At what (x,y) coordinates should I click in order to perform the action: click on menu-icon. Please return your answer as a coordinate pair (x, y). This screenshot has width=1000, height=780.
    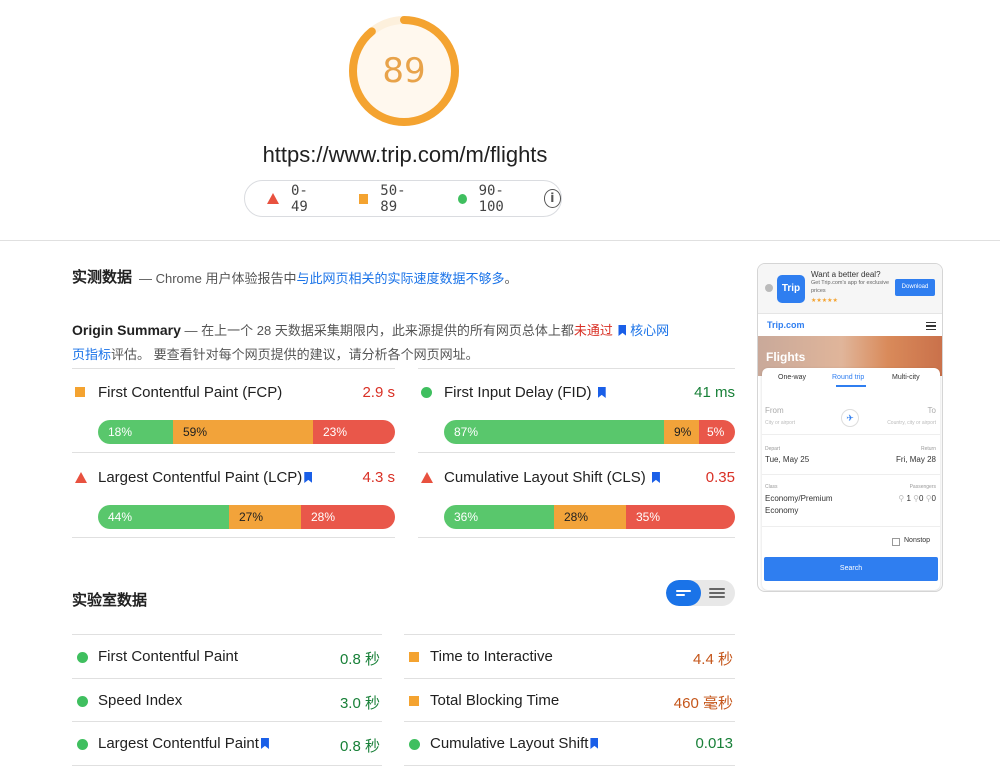
    Looking at the image, I should click on (931, 326).